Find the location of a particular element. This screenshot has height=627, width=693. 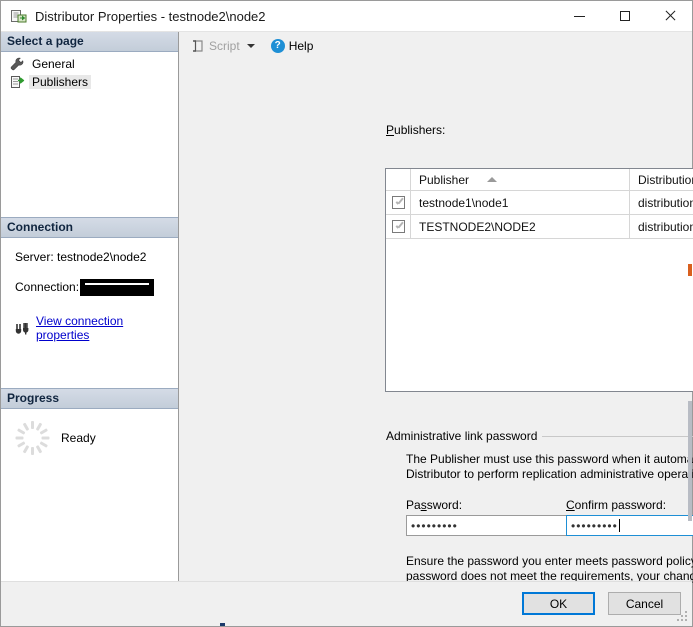

grid-header-row: Publisher Distribution Database is located at coordinates (539, 180).